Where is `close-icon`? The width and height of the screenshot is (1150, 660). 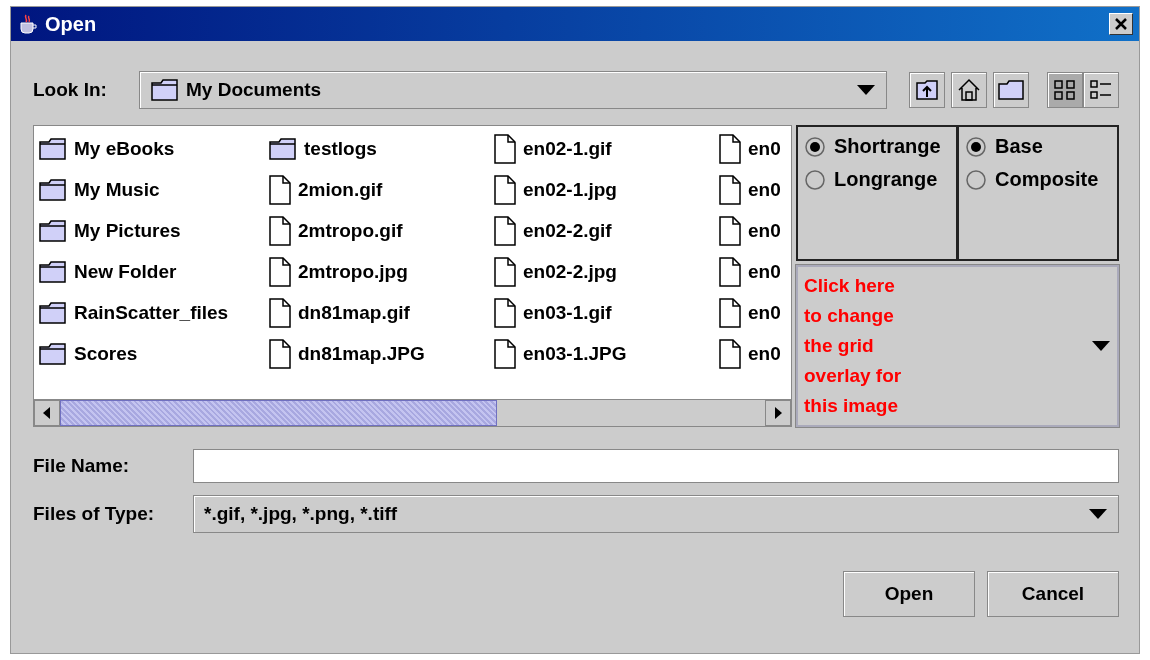 close-icon is located at coordinates (1121, 24).